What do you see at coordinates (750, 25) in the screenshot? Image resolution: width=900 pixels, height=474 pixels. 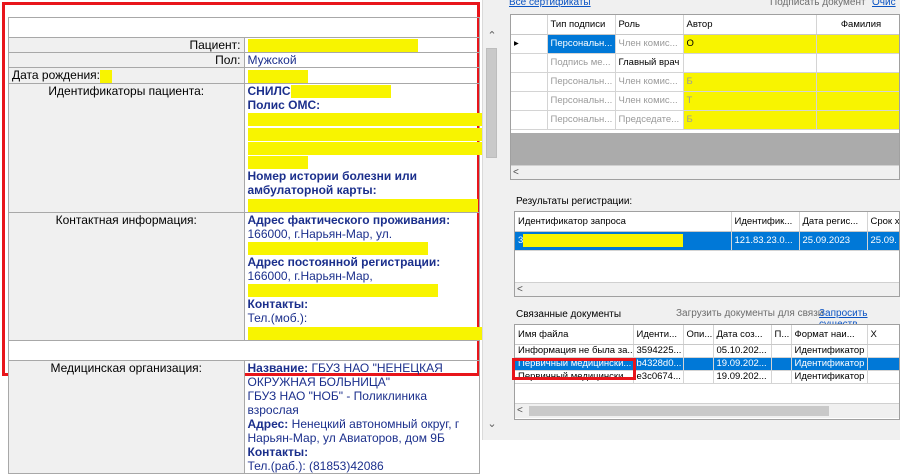 I see `sig-col-author: Автор` at bounding box center [750, 25].